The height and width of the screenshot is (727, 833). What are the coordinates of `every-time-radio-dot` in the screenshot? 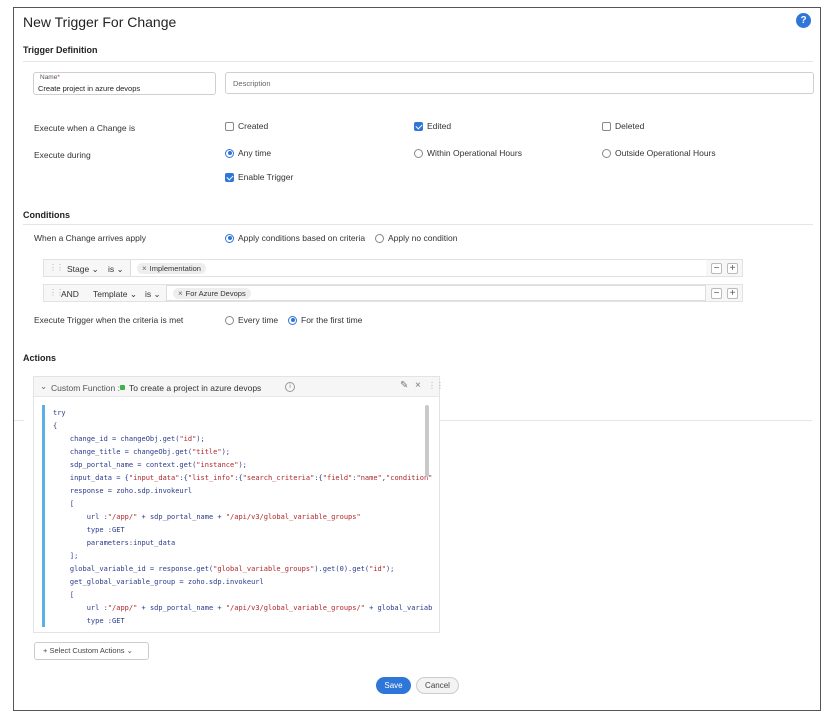 It's located at (229, 320).